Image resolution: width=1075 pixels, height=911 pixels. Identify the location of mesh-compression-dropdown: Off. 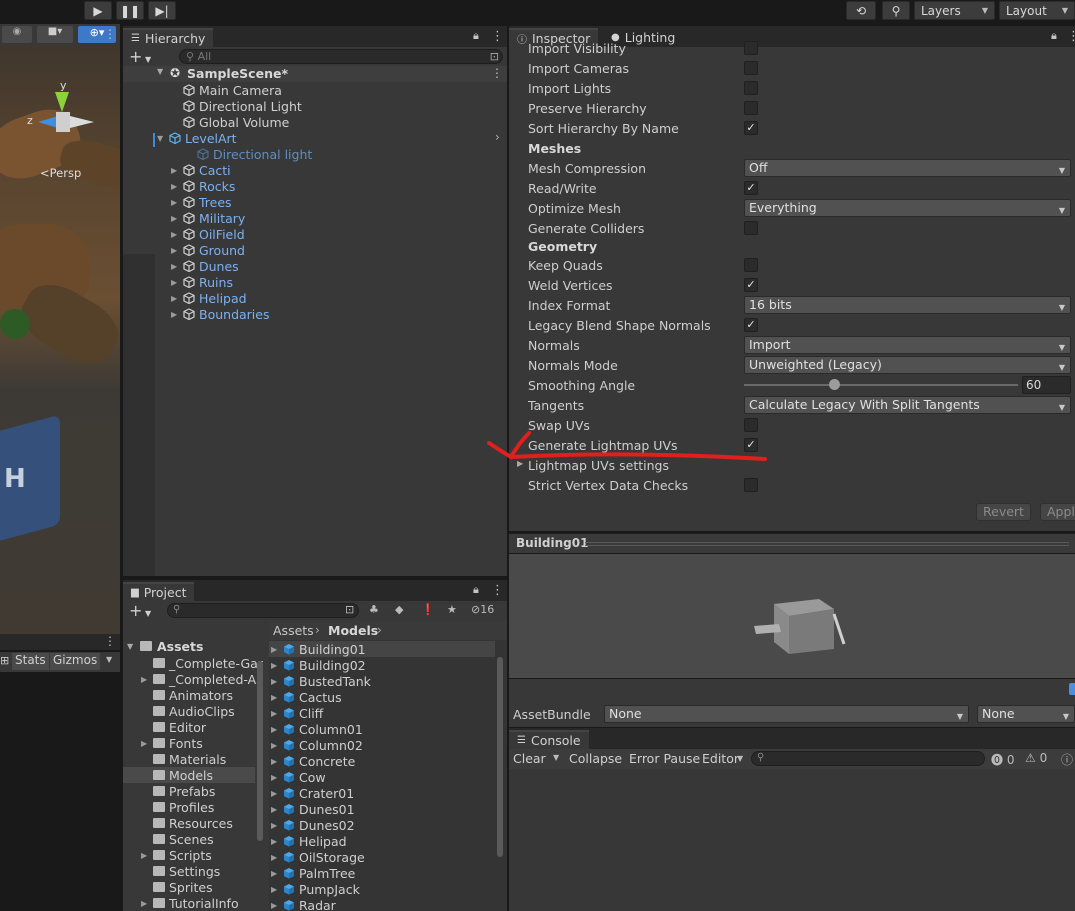
(907, 169).